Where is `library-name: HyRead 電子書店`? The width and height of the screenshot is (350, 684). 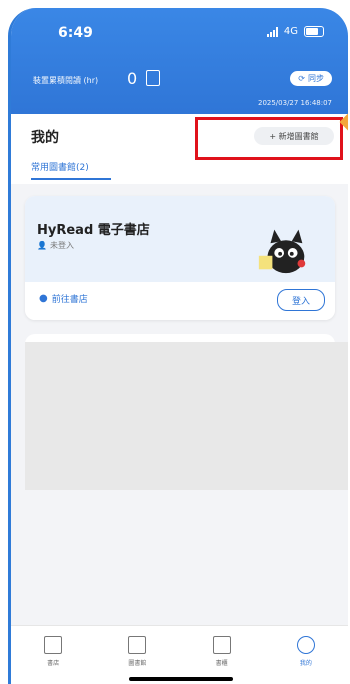
library-name: HyRead 電子書店 is located at coordinates (93, 230).